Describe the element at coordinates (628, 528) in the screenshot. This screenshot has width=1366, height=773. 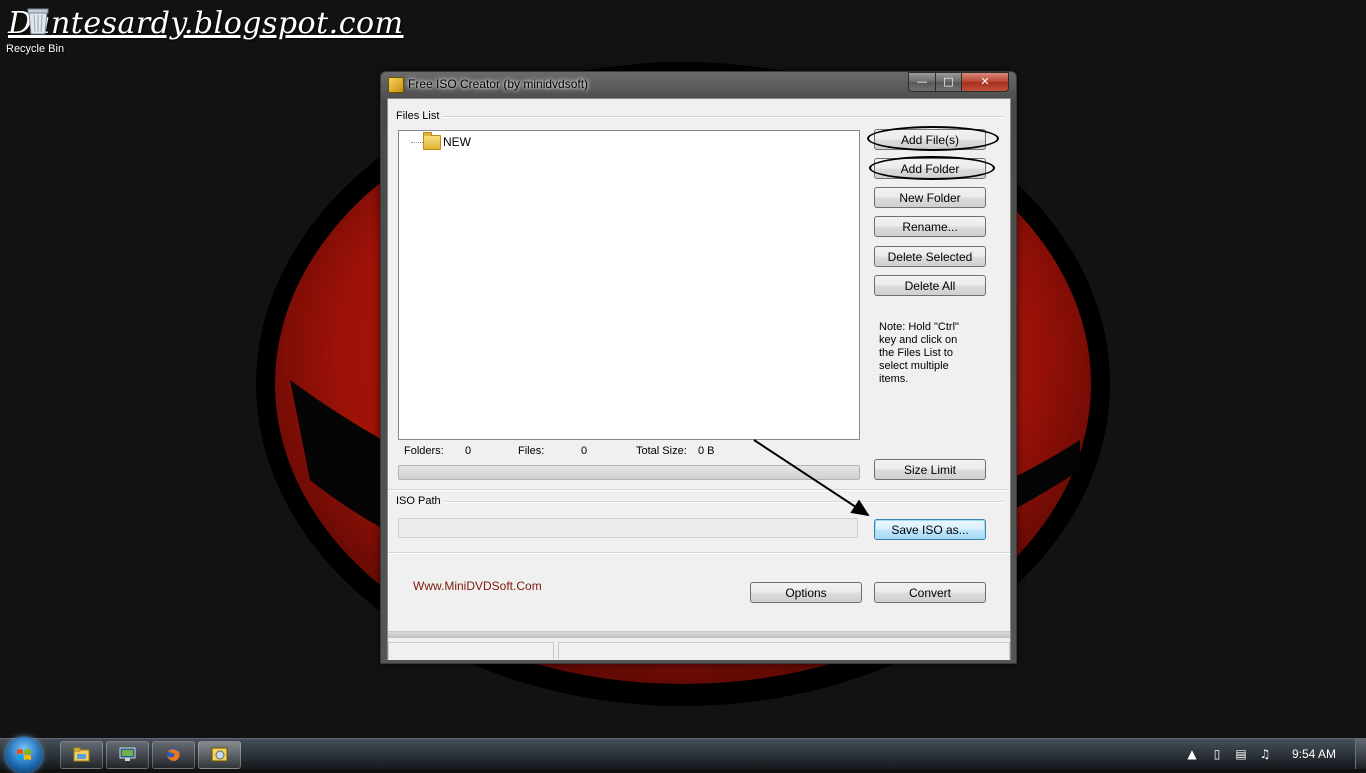
I see `iso-path-input` at that location.